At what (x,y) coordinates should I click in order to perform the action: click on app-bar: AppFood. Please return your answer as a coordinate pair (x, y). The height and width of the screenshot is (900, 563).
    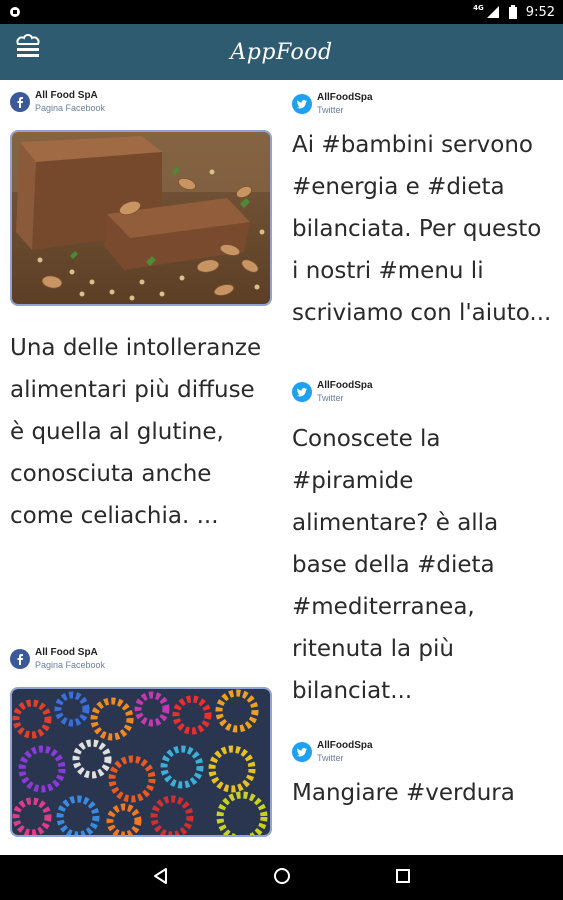
    Looking at the image, I should click on (281, 52).